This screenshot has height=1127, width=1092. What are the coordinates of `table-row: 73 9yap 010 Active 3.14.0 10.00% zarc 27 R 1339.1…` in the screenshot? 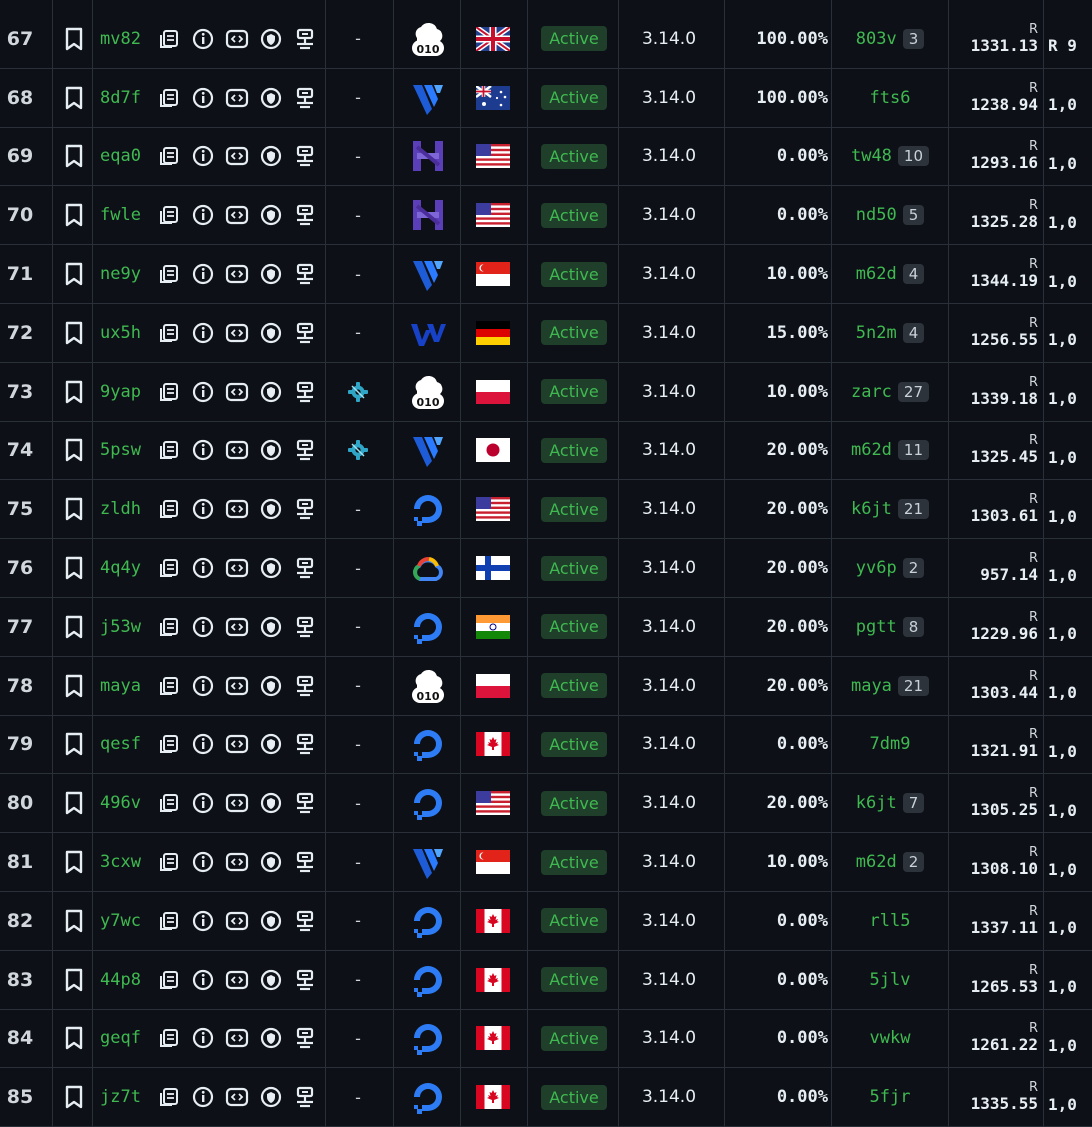 It's located at (546, 392).